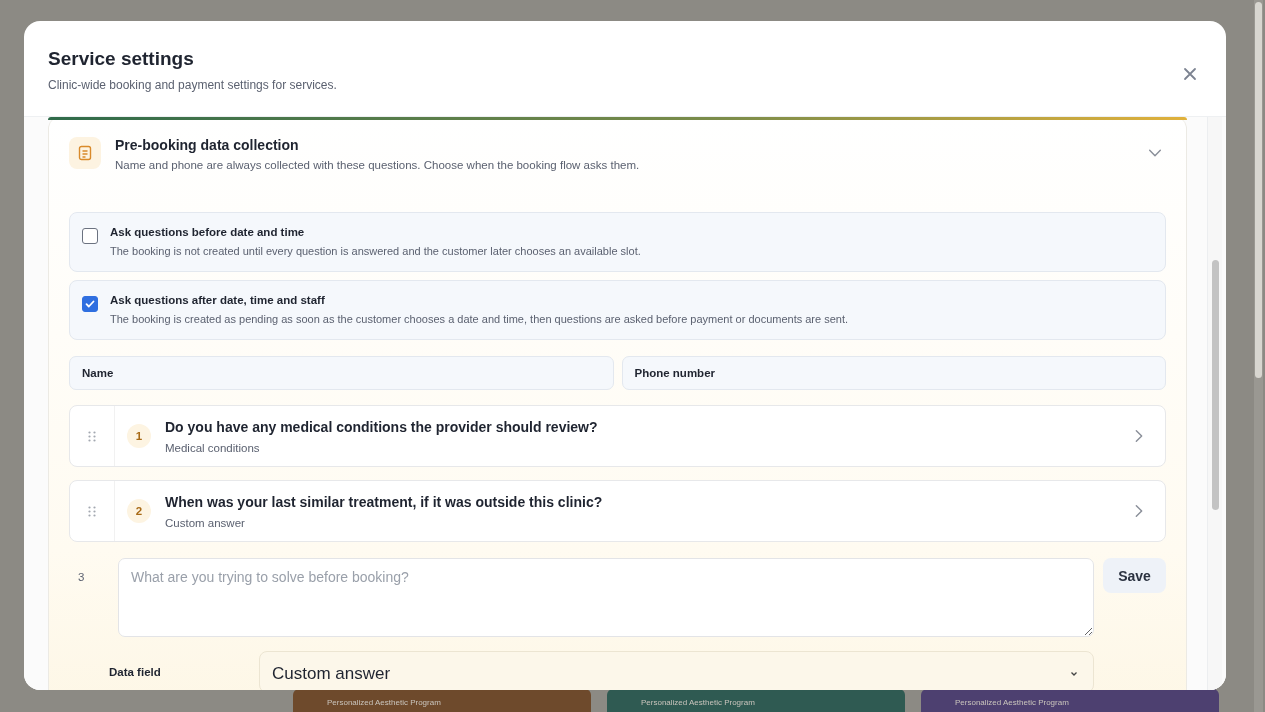 This screenshot has width=1265, height=712. What do you see at coordinates (606, 597) in the screenshot?
I see `question-input: What are you trying to solve before booking?` at bounding box center [606, 597].